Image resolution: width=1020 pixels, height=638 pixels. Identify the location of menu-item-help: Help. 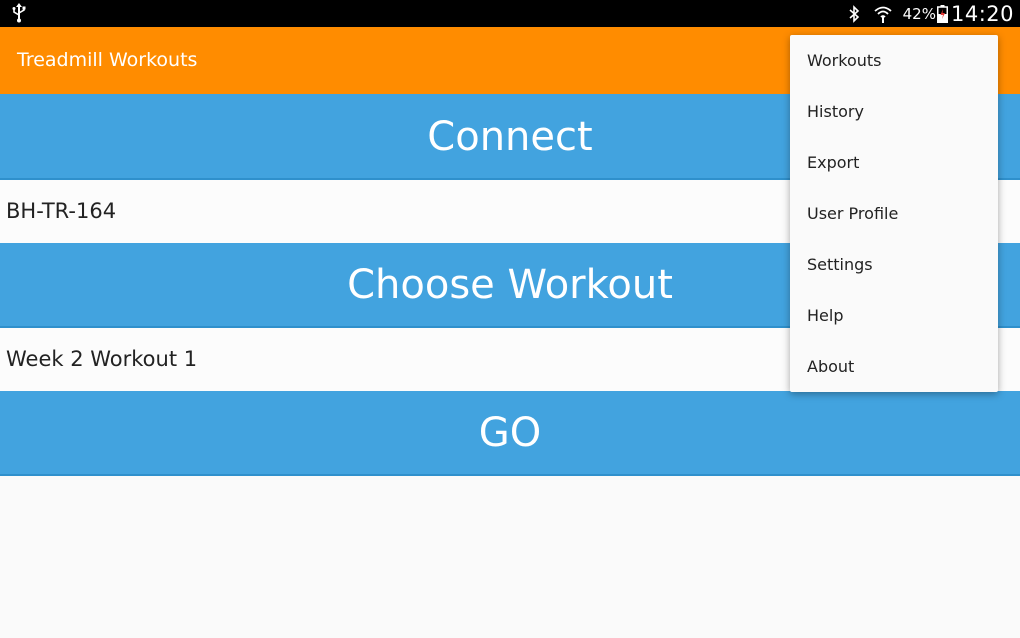
(894, 315).